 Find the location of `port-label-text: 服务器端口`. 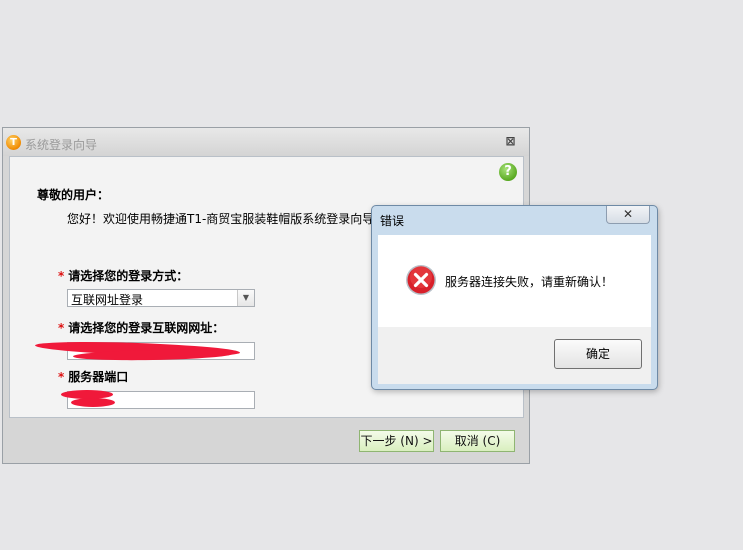

port-label-text: 服务器端口 is located at coordinates (98, 377).